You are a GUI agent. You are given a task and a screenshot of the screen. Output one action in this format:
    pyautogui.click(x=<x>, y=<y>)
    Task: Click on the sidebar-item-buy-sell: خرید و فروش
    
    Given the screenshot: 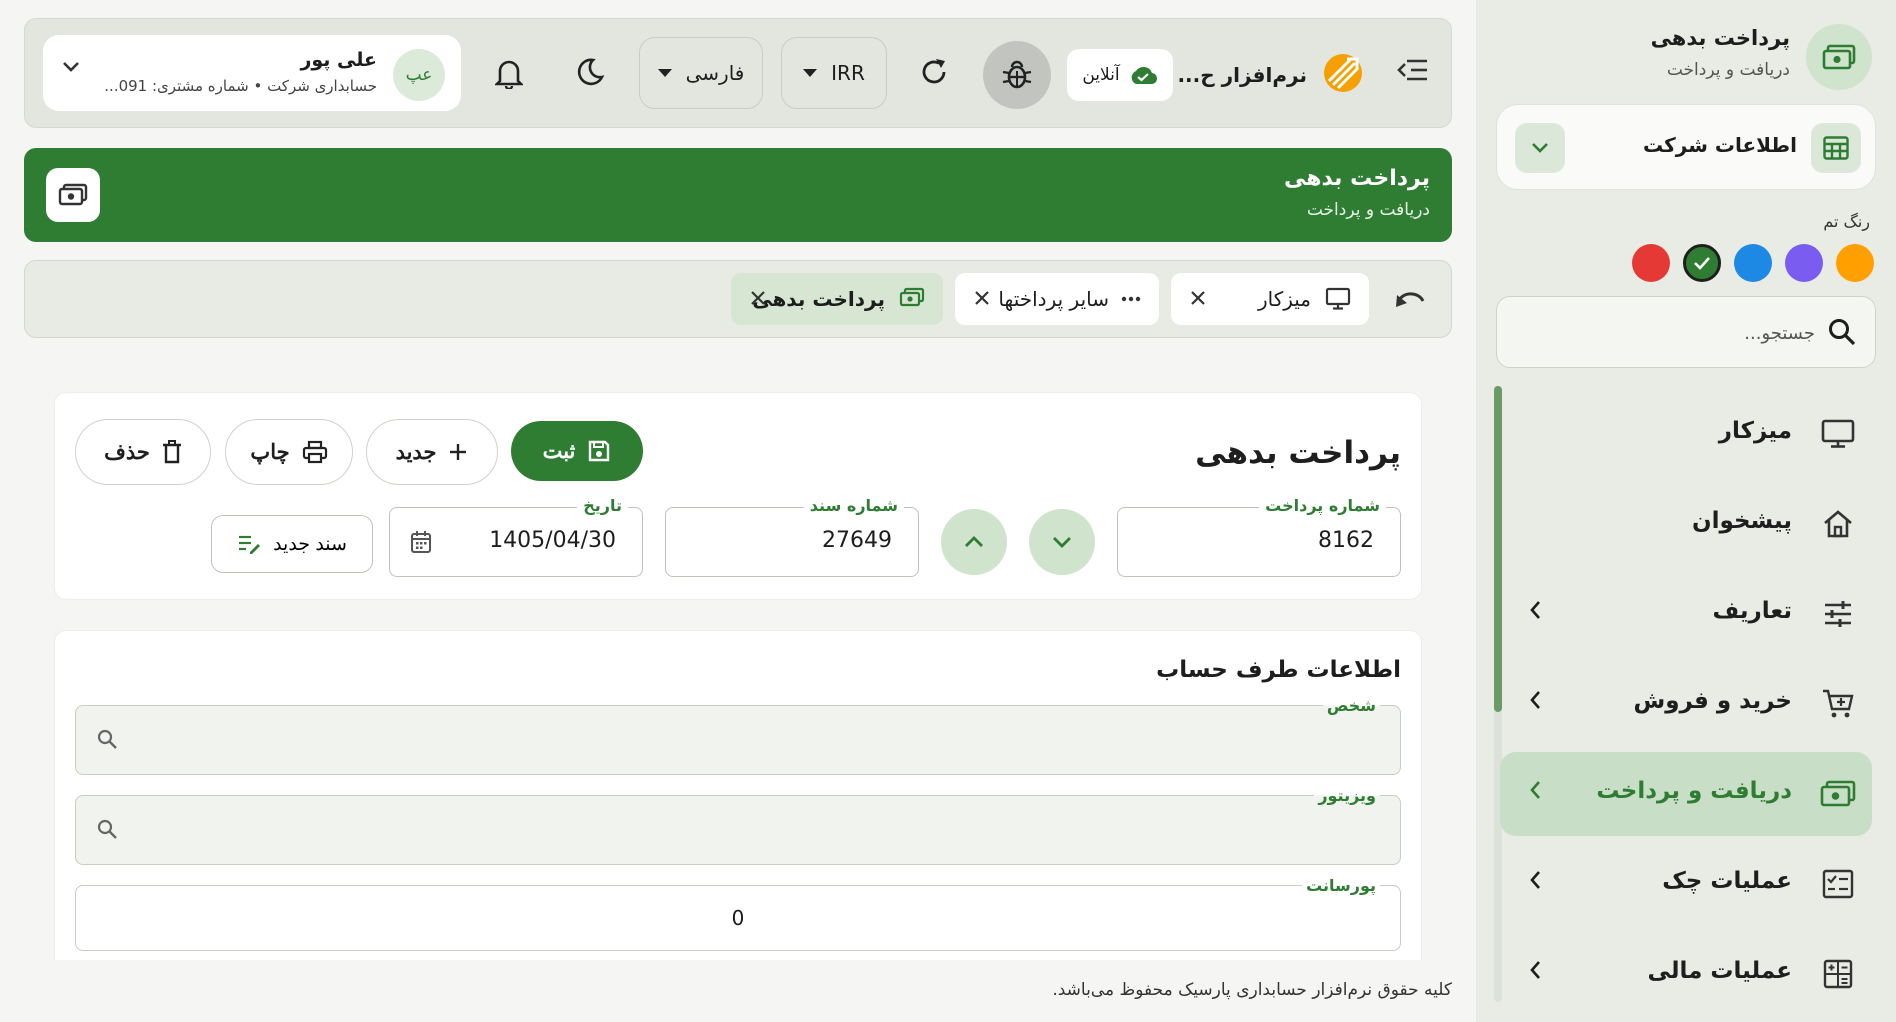 What is the action you would take?
    pyautogui.click(x=1686, y=704)
    